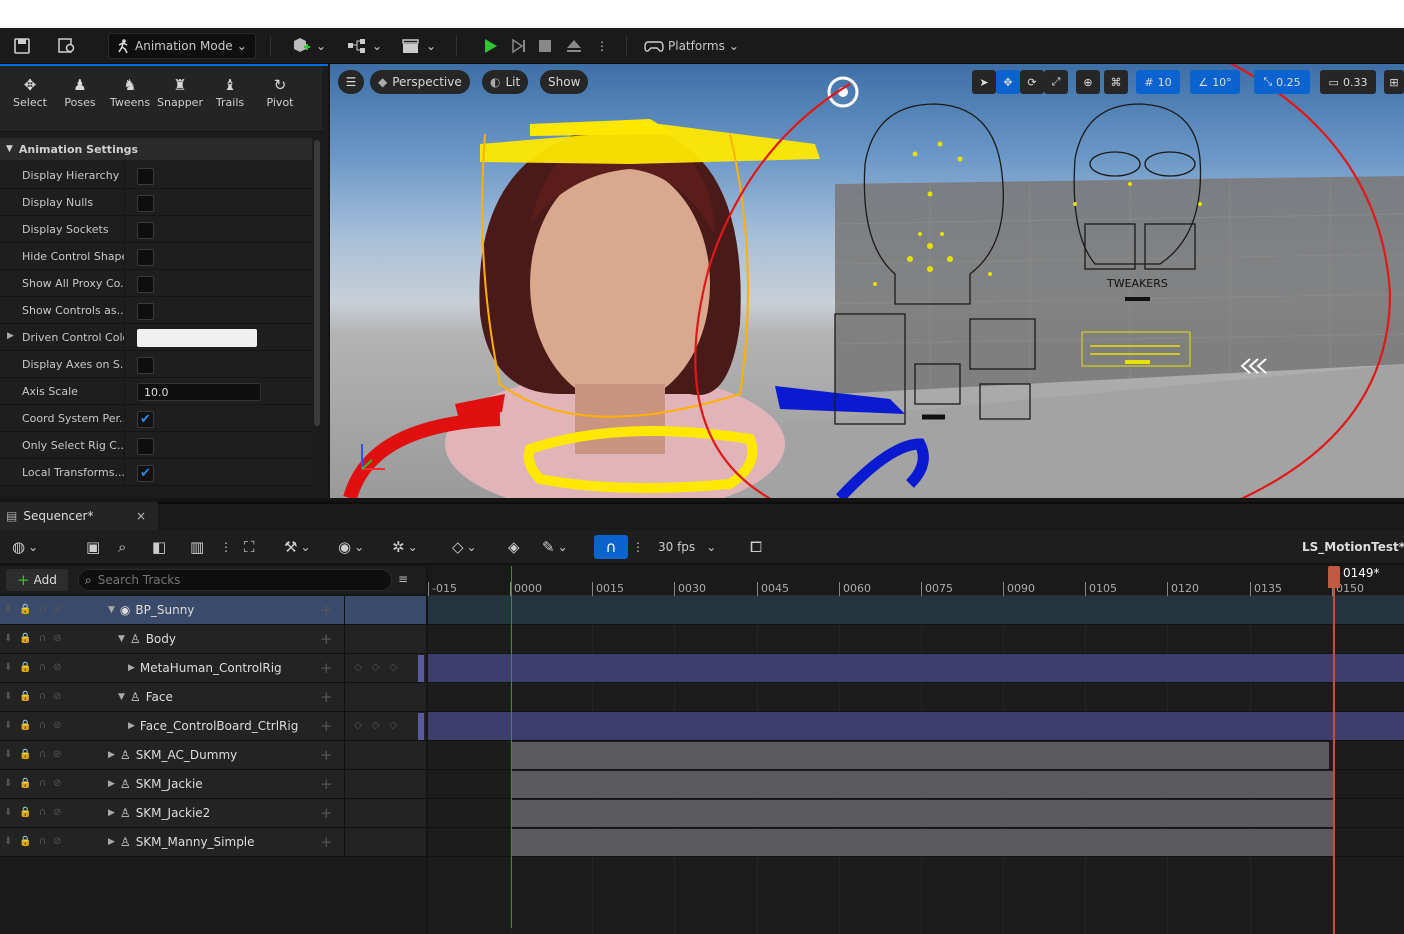 The height and width of the screenshot is (934, 1404). Describe the element at coordinates (1334, 750) in the screenshot. I see `playhead-line` at that location.